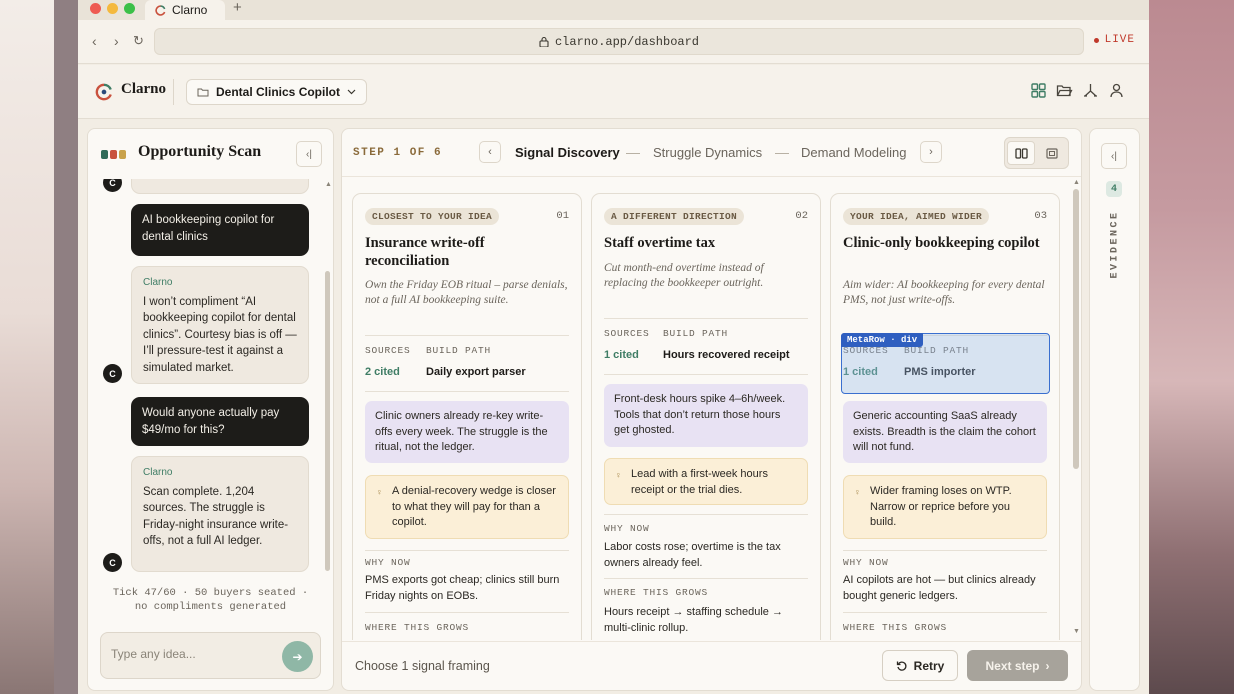 Image resolution: width=1234 pixels, height=694 pixels. What do you see at coordinates (621, 355) in the screenshot?
I see `sources-count: 1 cited` at bounding box center [621, 355].